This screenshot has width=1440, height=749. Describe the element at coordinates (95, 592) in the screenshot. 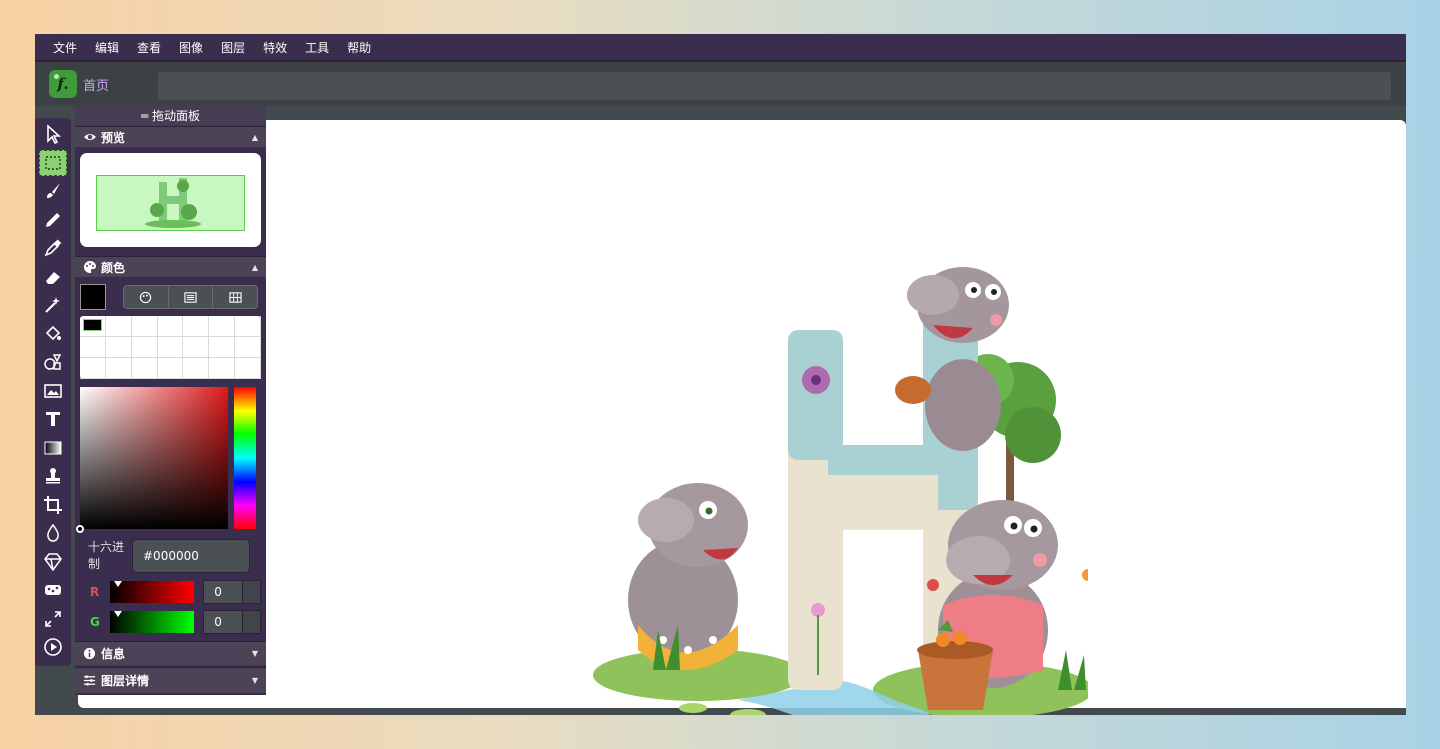

I see `channel-r-label: R` at that location.